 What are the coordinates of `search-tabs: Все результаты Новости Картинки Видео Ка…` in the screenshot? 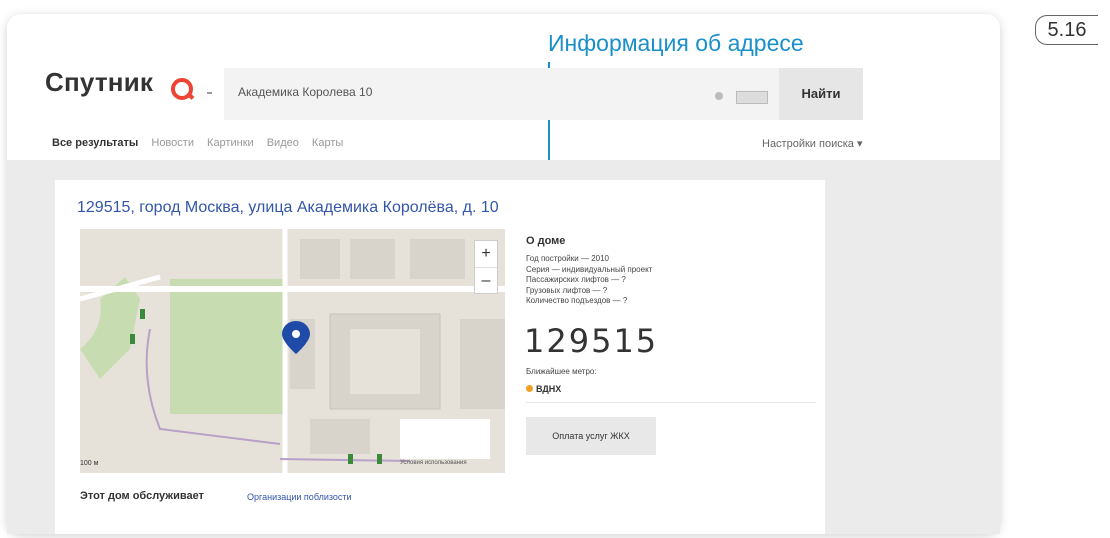 It's located at (202, 143).